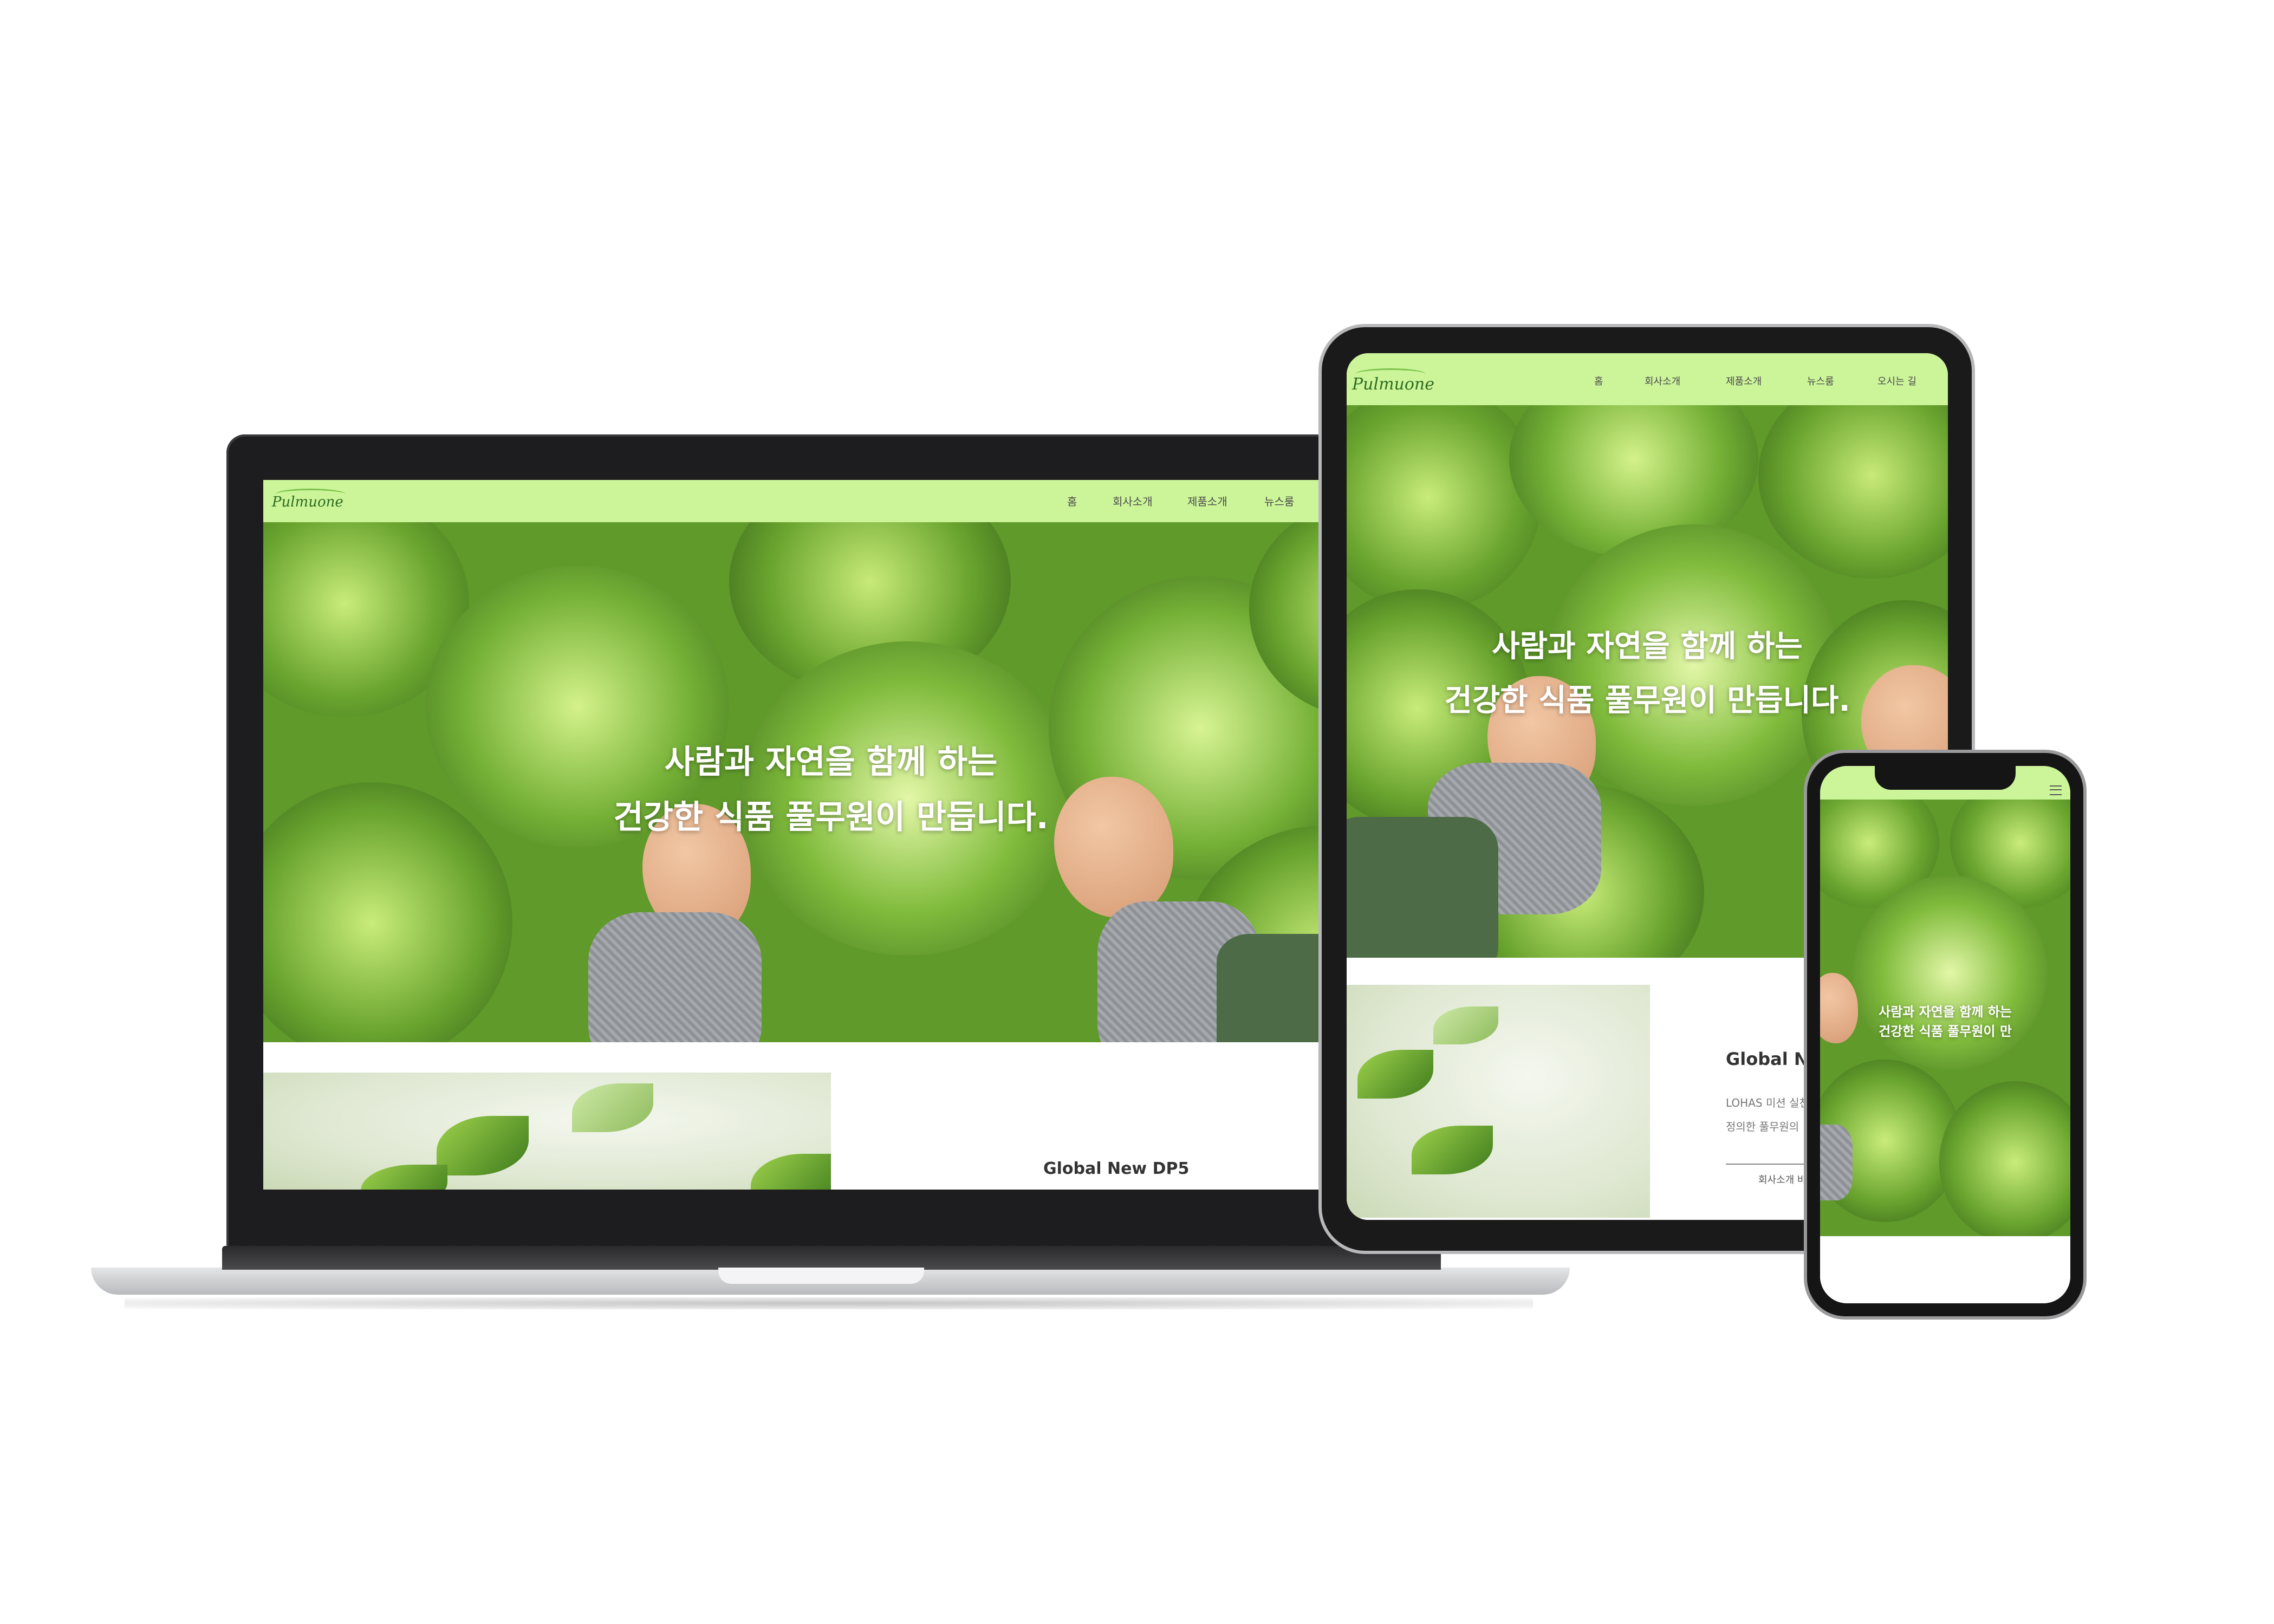 The width and height of the screenshot is (2274, 1624). Describe the element at coordinates (1768, 1102) in the screenshot. I see `body-text-line1: LOHAS 미션 실천` at that location.